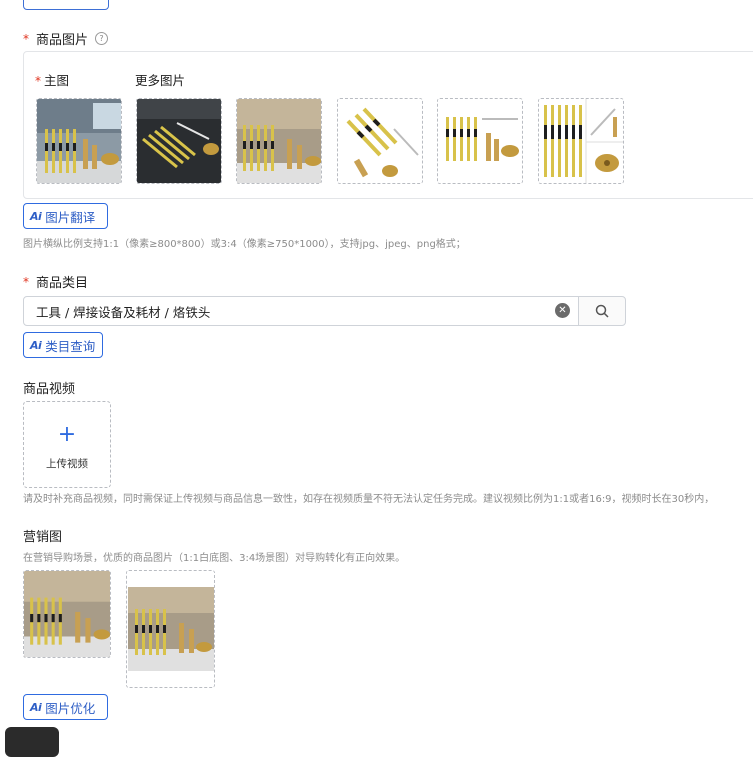 The width and height of the screenshot is (753, 757). Describe the element at coordinates (65, 707) in the screenshot. I see `image-optimize-button: Ai 图片优化` at that location.